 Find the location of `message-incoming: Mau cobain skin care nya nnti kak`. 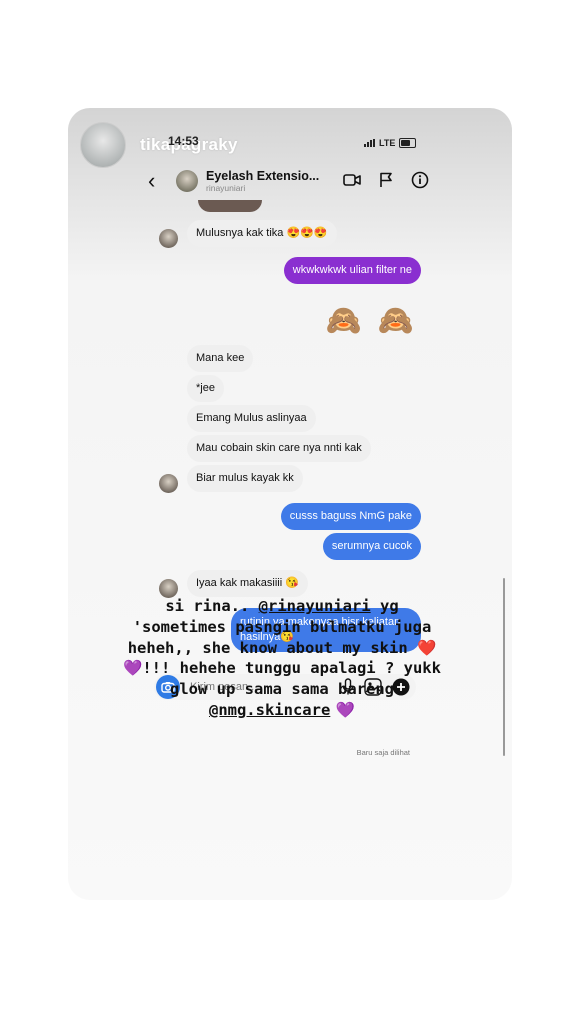

message-incoming: Mau cobain skin care nya nnti kak is located at coordinates (279, 448).